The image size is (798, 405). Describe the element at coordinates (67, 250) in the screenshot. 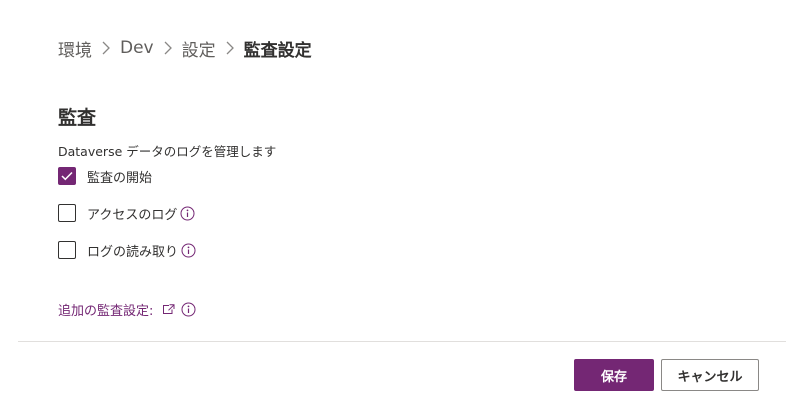

I see `read-logs-checkbox` at that location.